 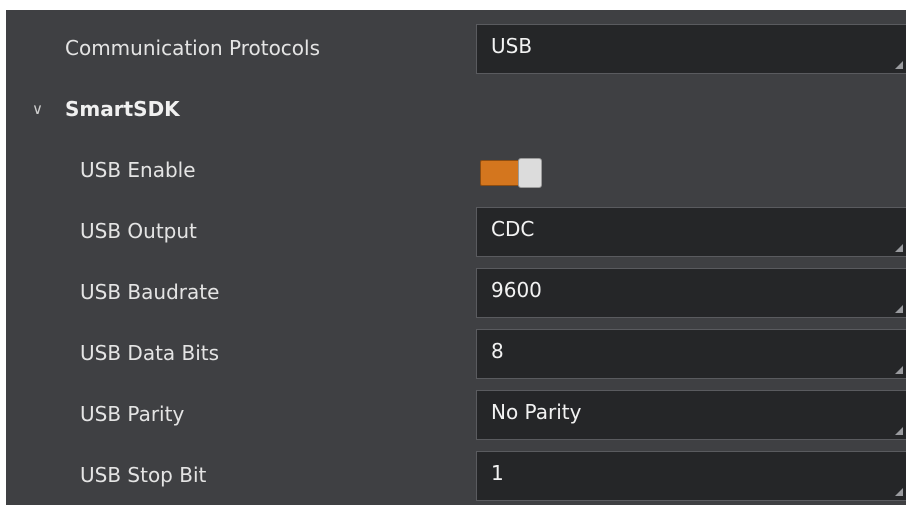 I want to click on usb-parity-field: No Parity, so click(x=691, y=415).